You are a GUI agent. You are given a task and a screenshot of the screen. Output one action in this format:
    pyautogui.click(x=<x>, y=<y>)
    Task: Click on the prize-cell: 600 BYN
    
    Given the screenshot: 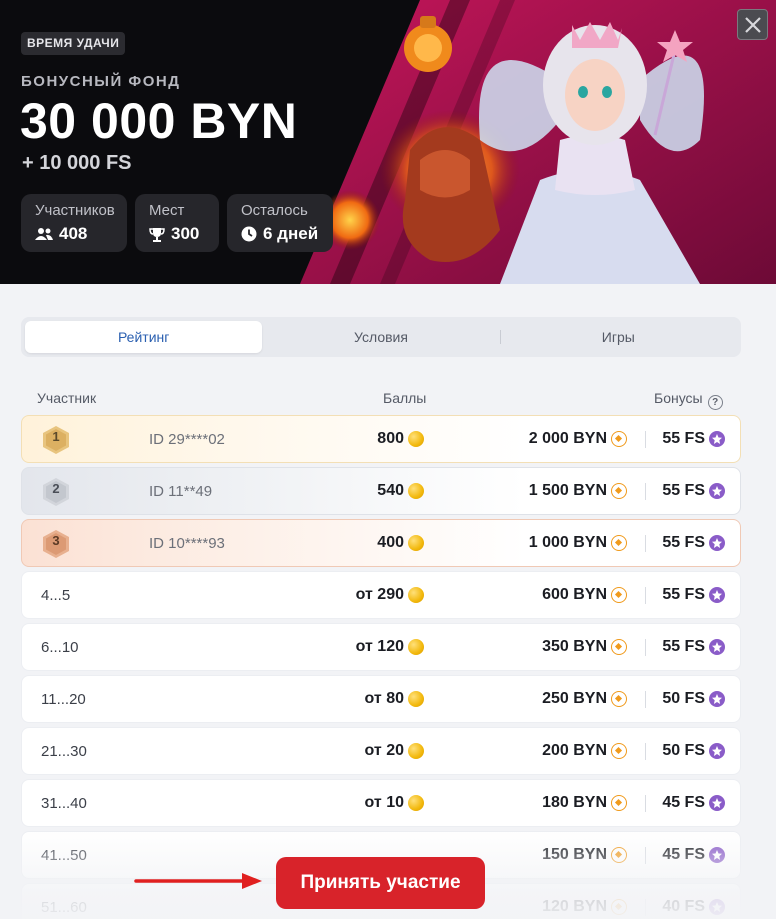 What is the action you would take?
    pyautogui.click(x=584, y=595)
    